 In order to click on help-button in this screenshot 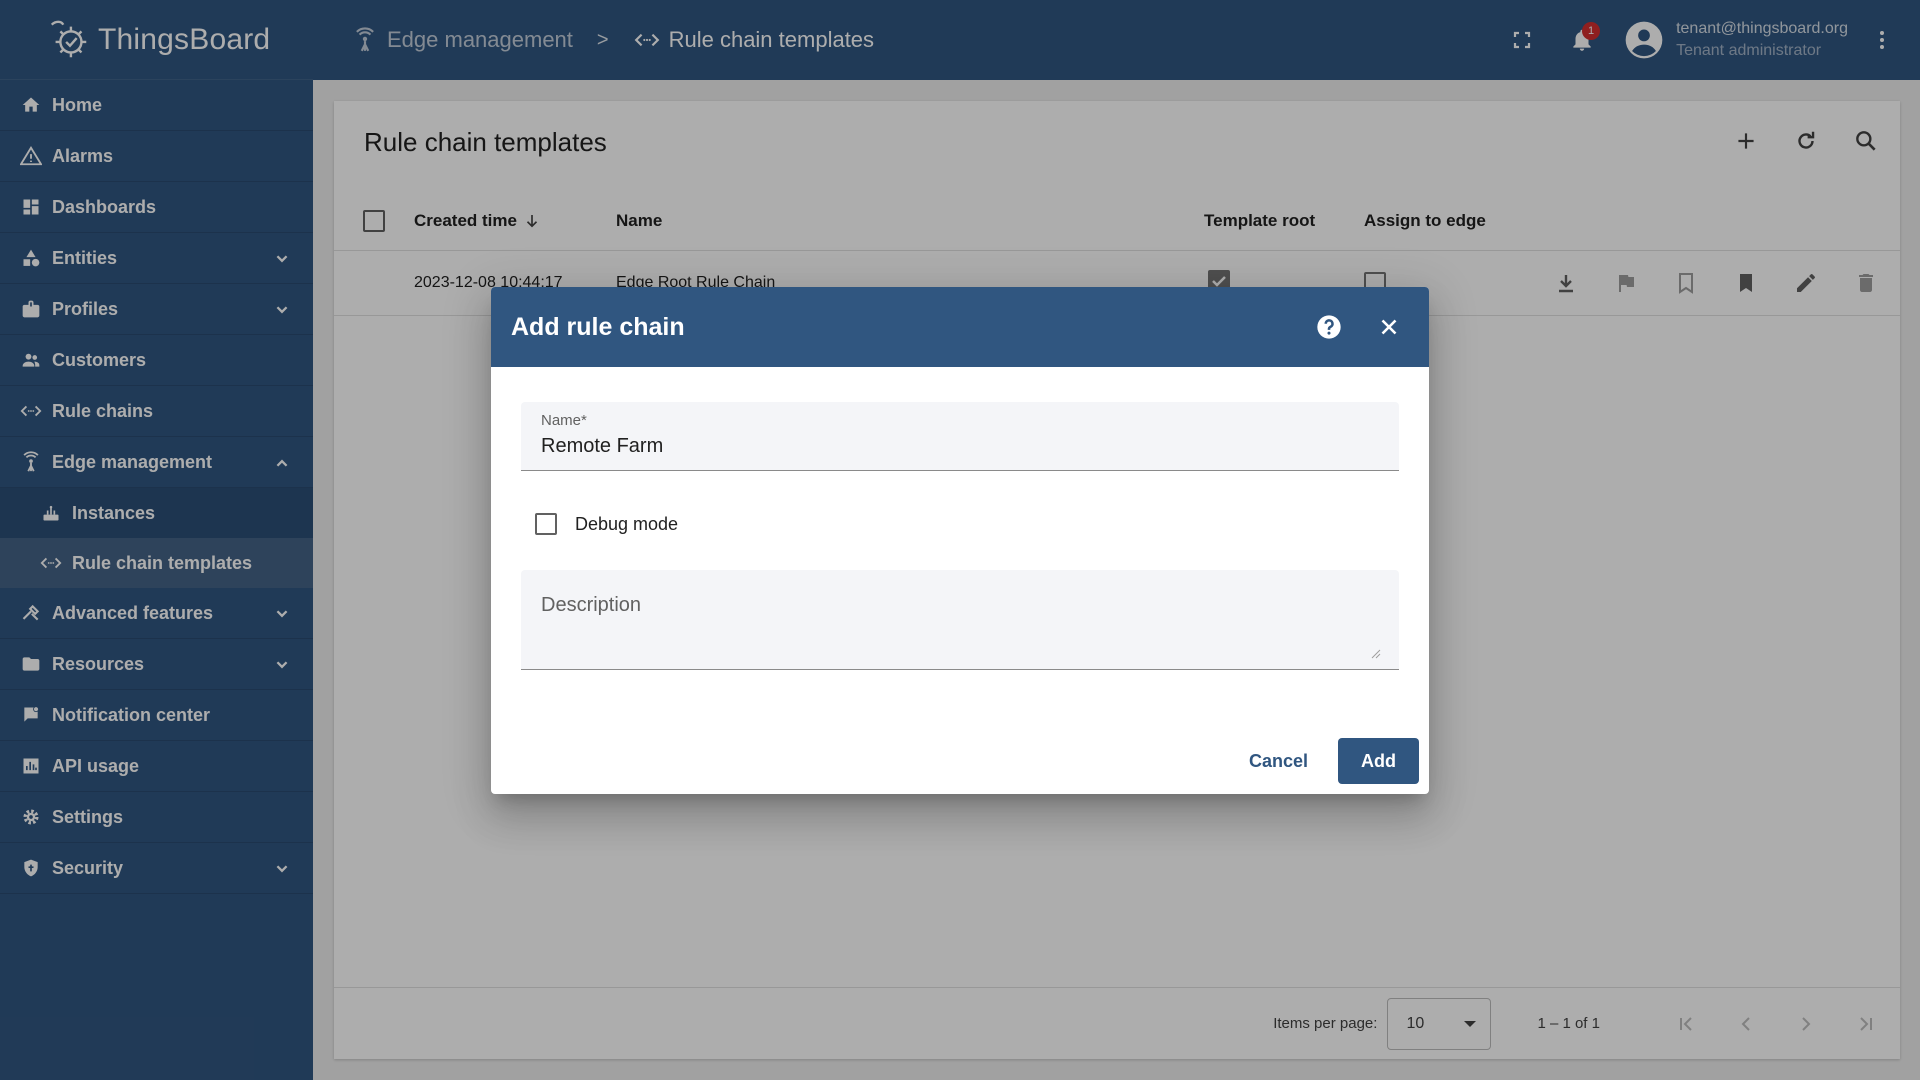, I will do `click(1329, 327)`.